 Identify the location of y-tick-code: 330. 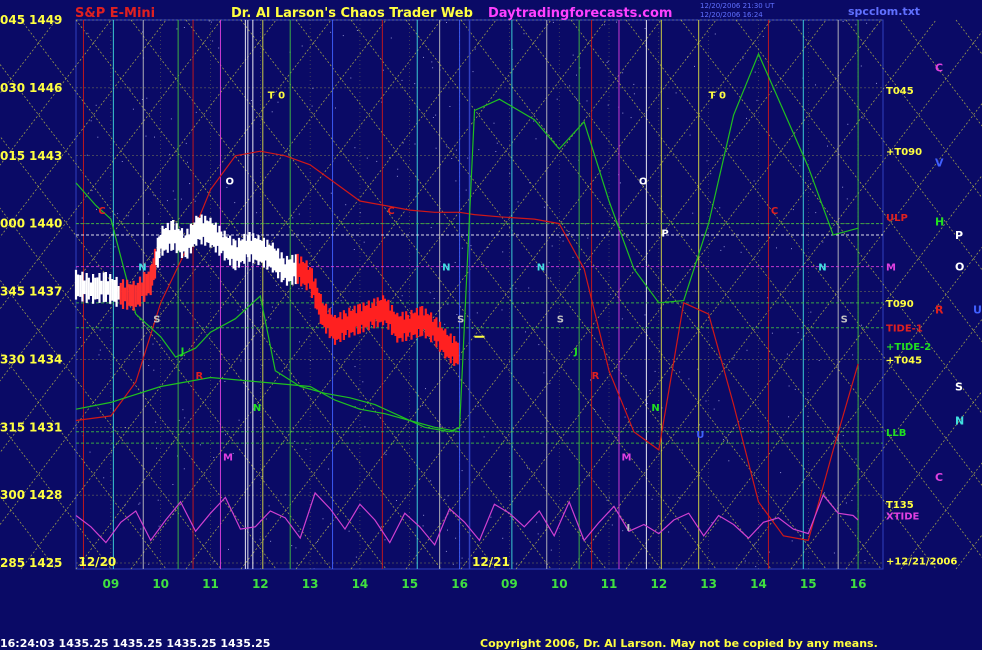
(12, 359).